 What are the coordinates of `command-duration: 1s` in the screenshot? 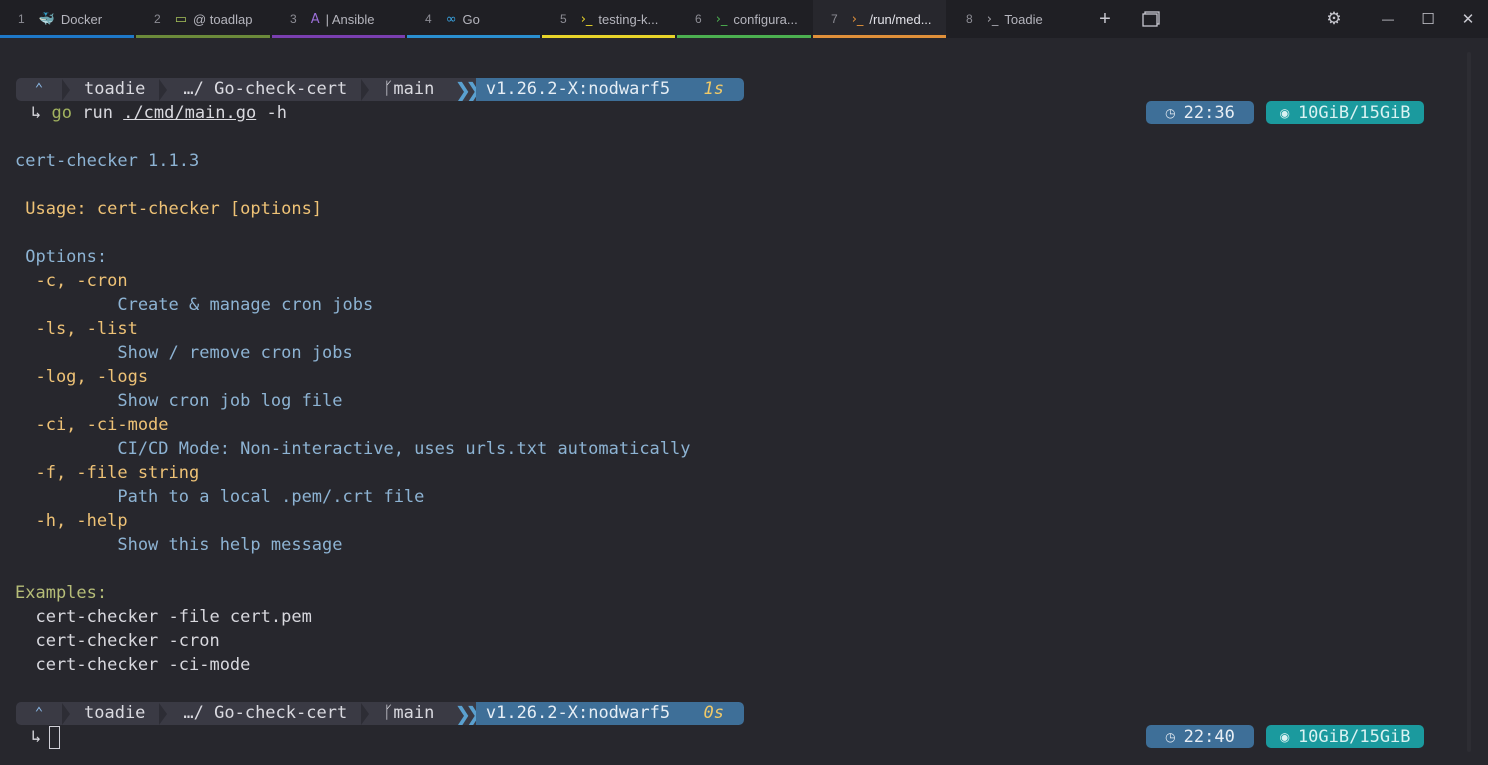 It's located at (713, 89).